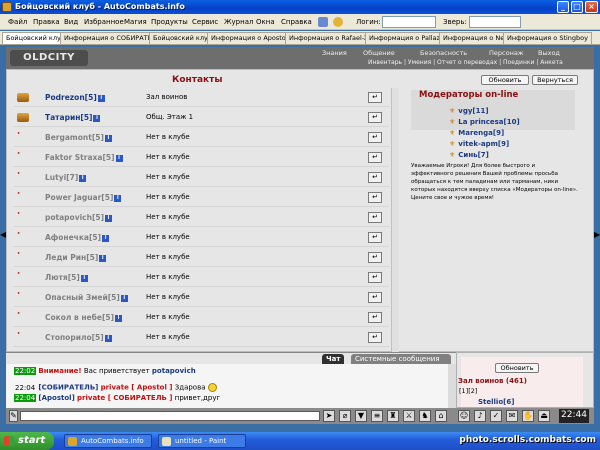  Describe the element at coordinates (55, 177) in the screenshot. I see `contact-name: Lutyi` at that location.